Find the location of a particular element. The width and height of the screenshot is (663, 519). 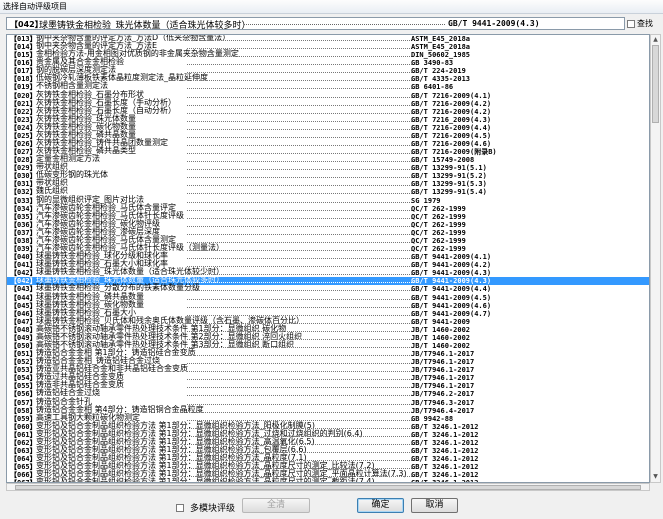

ok-button: 确定 is located at coordinates (380, 505).